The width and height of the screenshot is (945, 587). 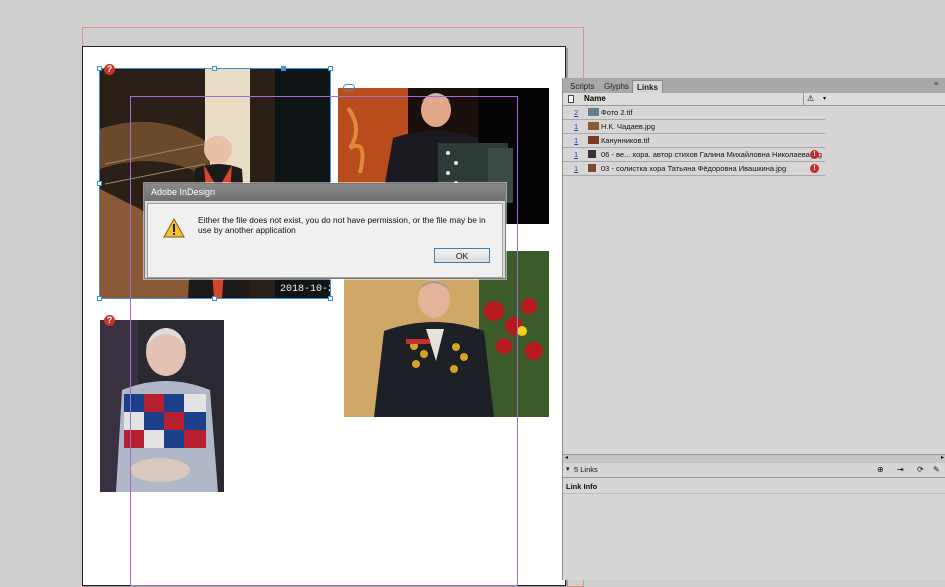 What do you see at coordinates (803, 99) in the screenshot?
I see `column-divider` at bounding box center [803, 99].